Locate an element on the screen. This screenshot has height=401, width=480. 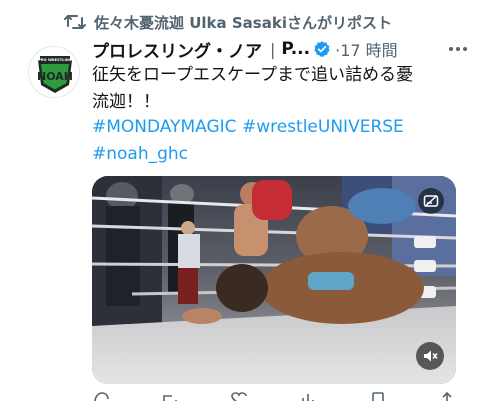
like-button is located at coordinates (239, 396).